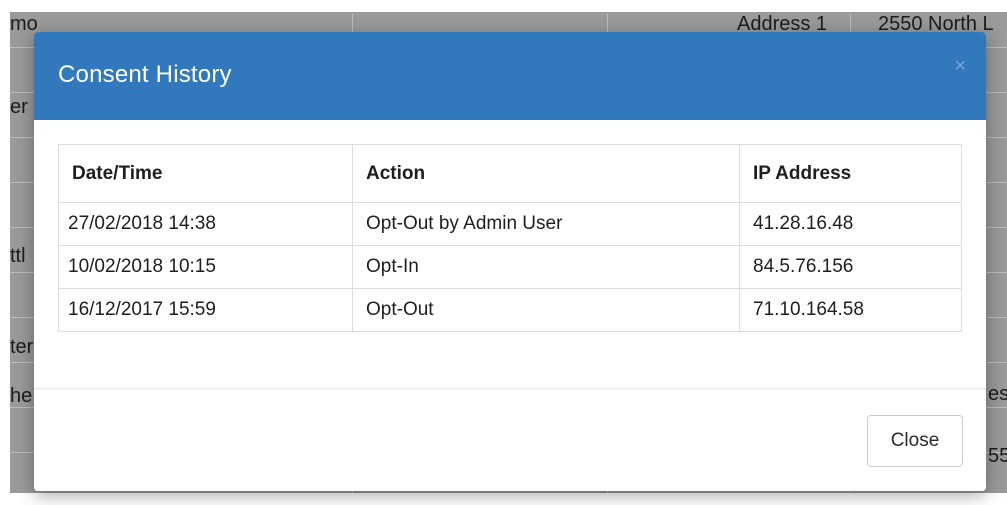 The width and height of the screenshot is (1007, 505). Describe the element at coordinates (18, 256) in the screenshot. I see `bg-text: ttl` at that location.